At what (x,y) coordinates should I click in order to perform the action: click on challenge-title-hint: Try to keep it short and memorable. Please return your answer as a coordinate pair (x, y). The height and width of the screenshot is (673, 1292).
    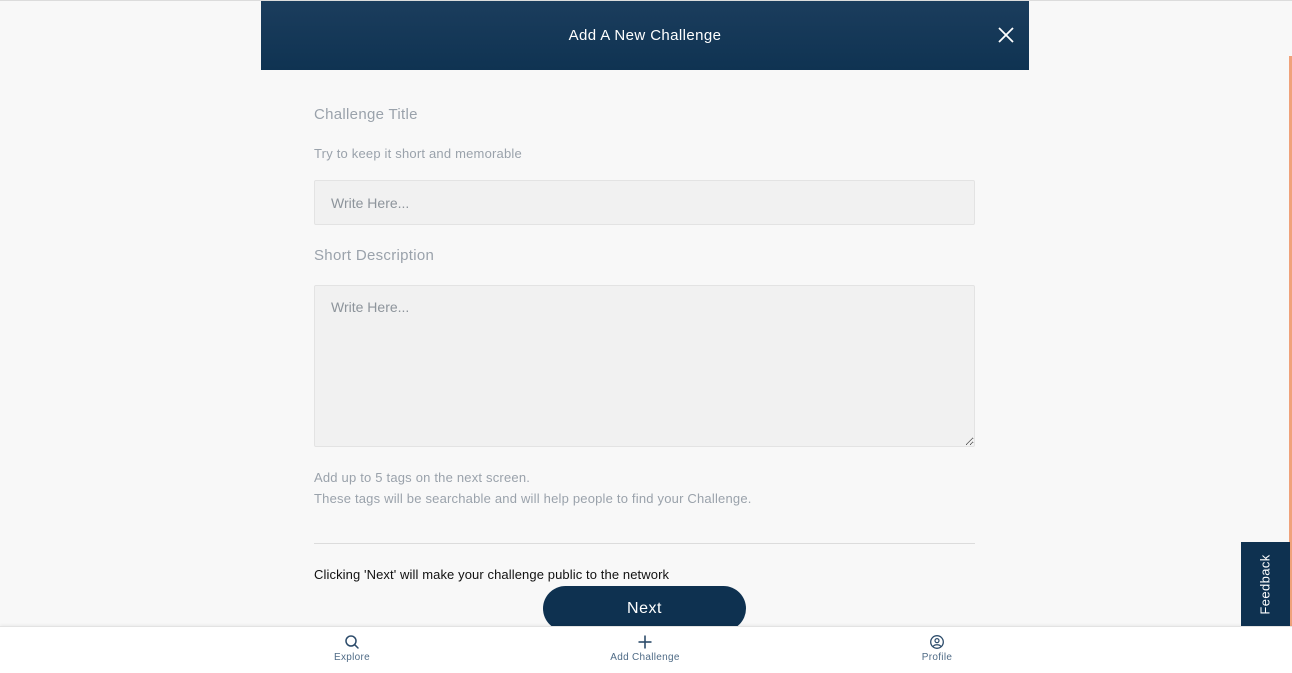
    Looking at the image, I should click on (418, 153).